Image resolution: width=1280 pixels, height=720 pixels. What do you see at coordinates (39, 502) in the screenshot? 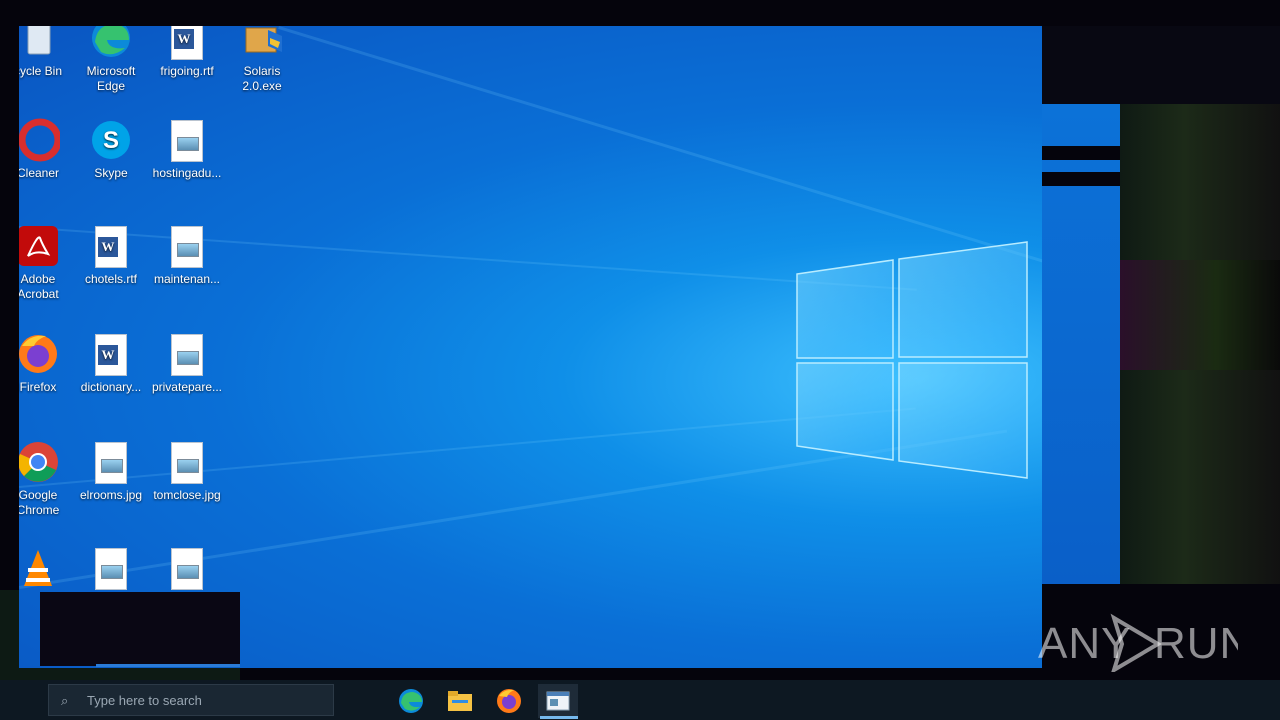
I see `icon-label: Google Chrome` at bounding box center [39, 502].